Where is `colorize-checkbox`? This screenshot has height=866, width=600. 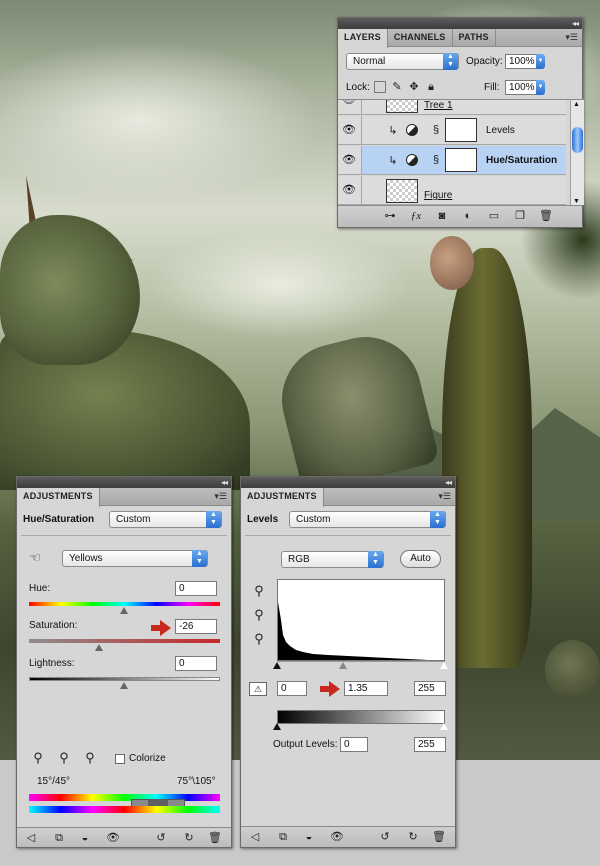
colorize-checkbox is located at coordinates (120, 759).